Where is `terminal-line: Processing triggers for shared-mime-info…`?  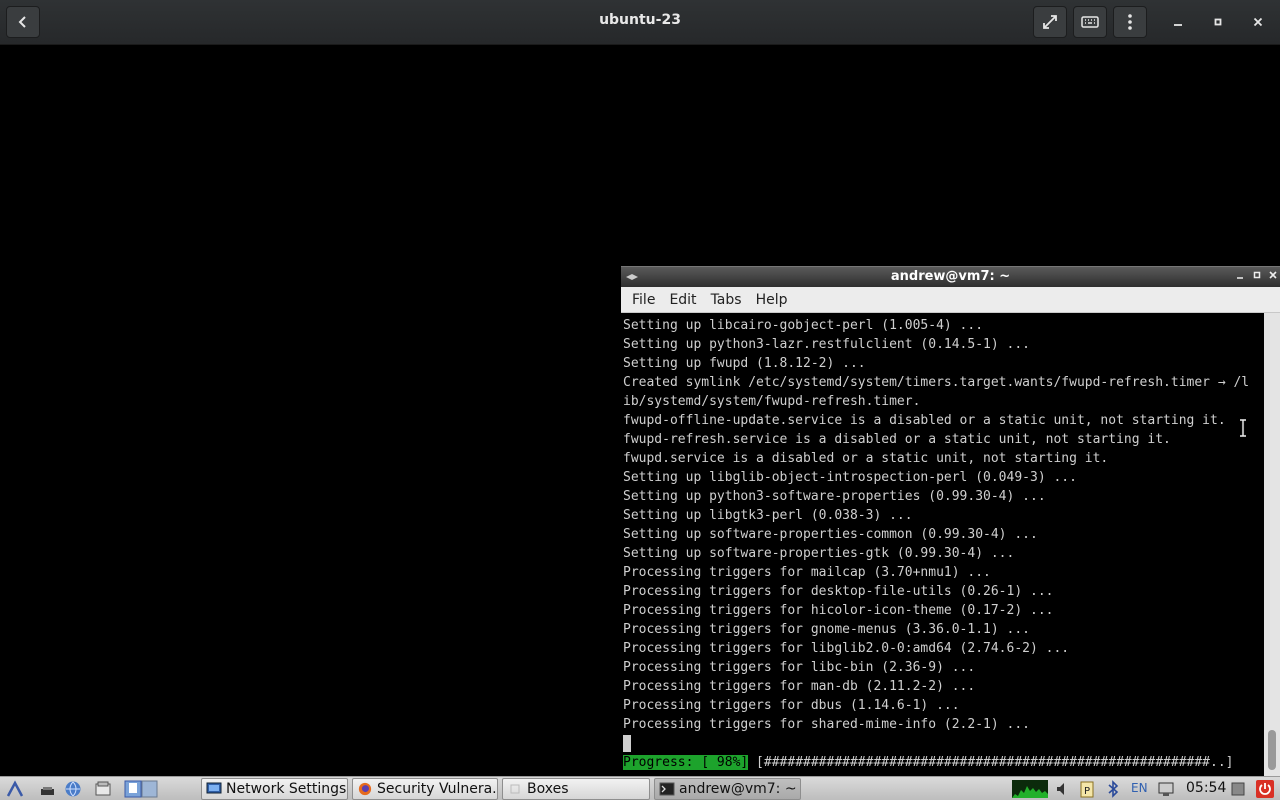 terminal-line: Processing triggers for shared-mime-info… is located at coordinates (826, 724).